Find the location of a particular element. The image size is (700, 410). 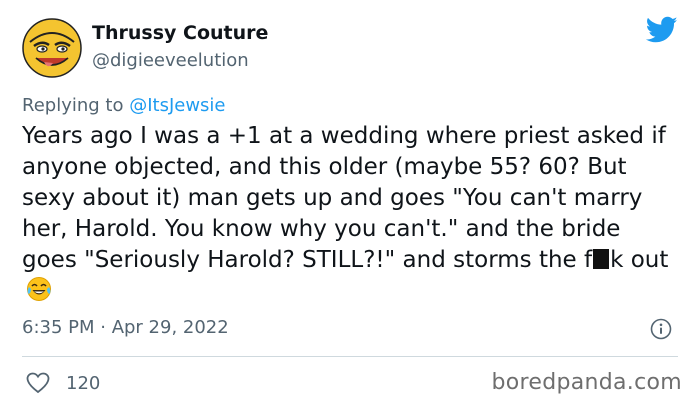

like-action: 120 is located at coordinates (63, 383).